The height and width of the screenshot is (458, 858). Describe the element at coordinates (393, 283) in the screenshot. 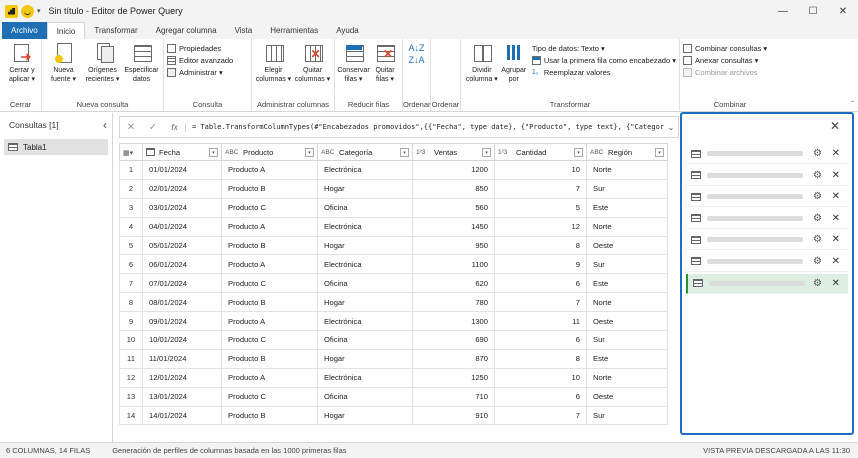

I see `table-row: 7 07/01/2024 Producto C Oficina 620 6 Este` at that location.